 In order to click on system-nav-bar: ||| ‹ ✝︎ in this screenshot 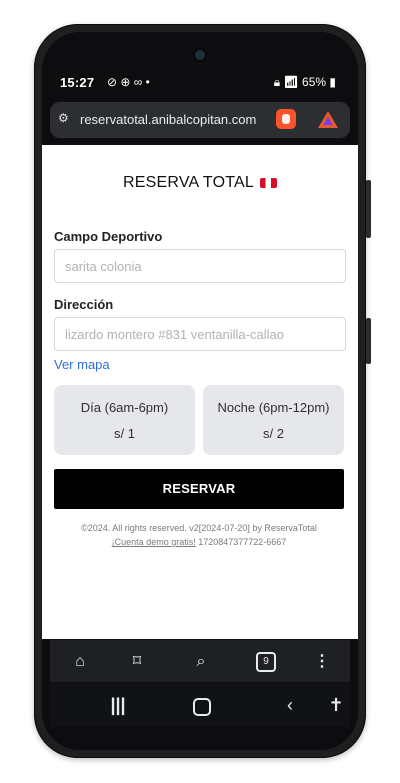, I will do `click(200, 705)`.